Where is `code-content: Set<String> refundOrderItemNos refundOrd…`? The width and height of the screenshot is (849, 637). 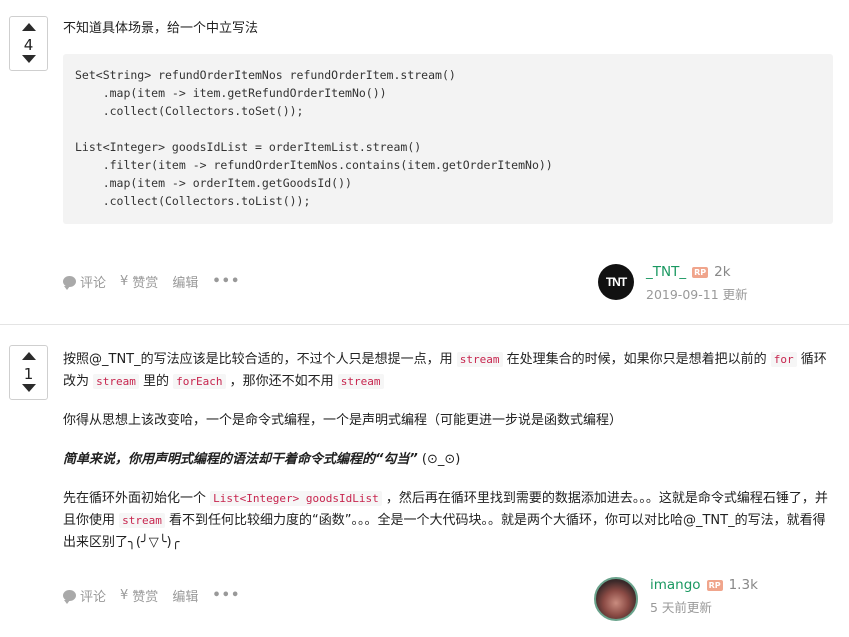
code-content: Set<String> refundOrderItemNos refundOrd… is located at coordinates (314, 138).